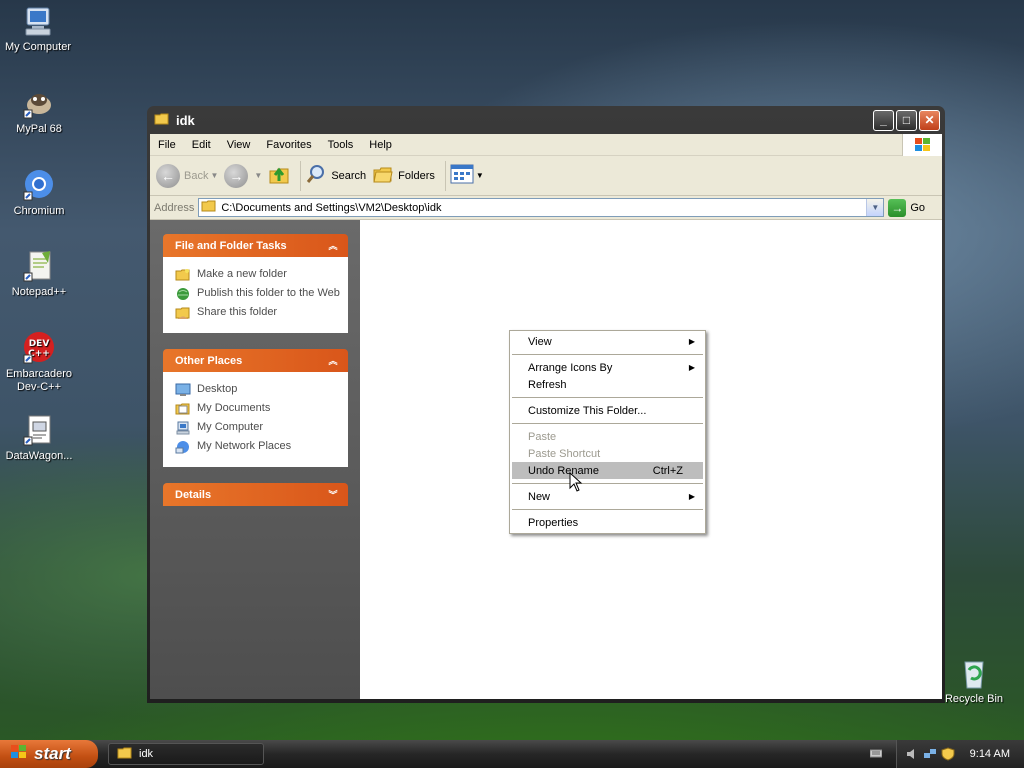 The image size is (1024, 768). I want to click on address-dropdown-button: ▼, so click(875, 207).